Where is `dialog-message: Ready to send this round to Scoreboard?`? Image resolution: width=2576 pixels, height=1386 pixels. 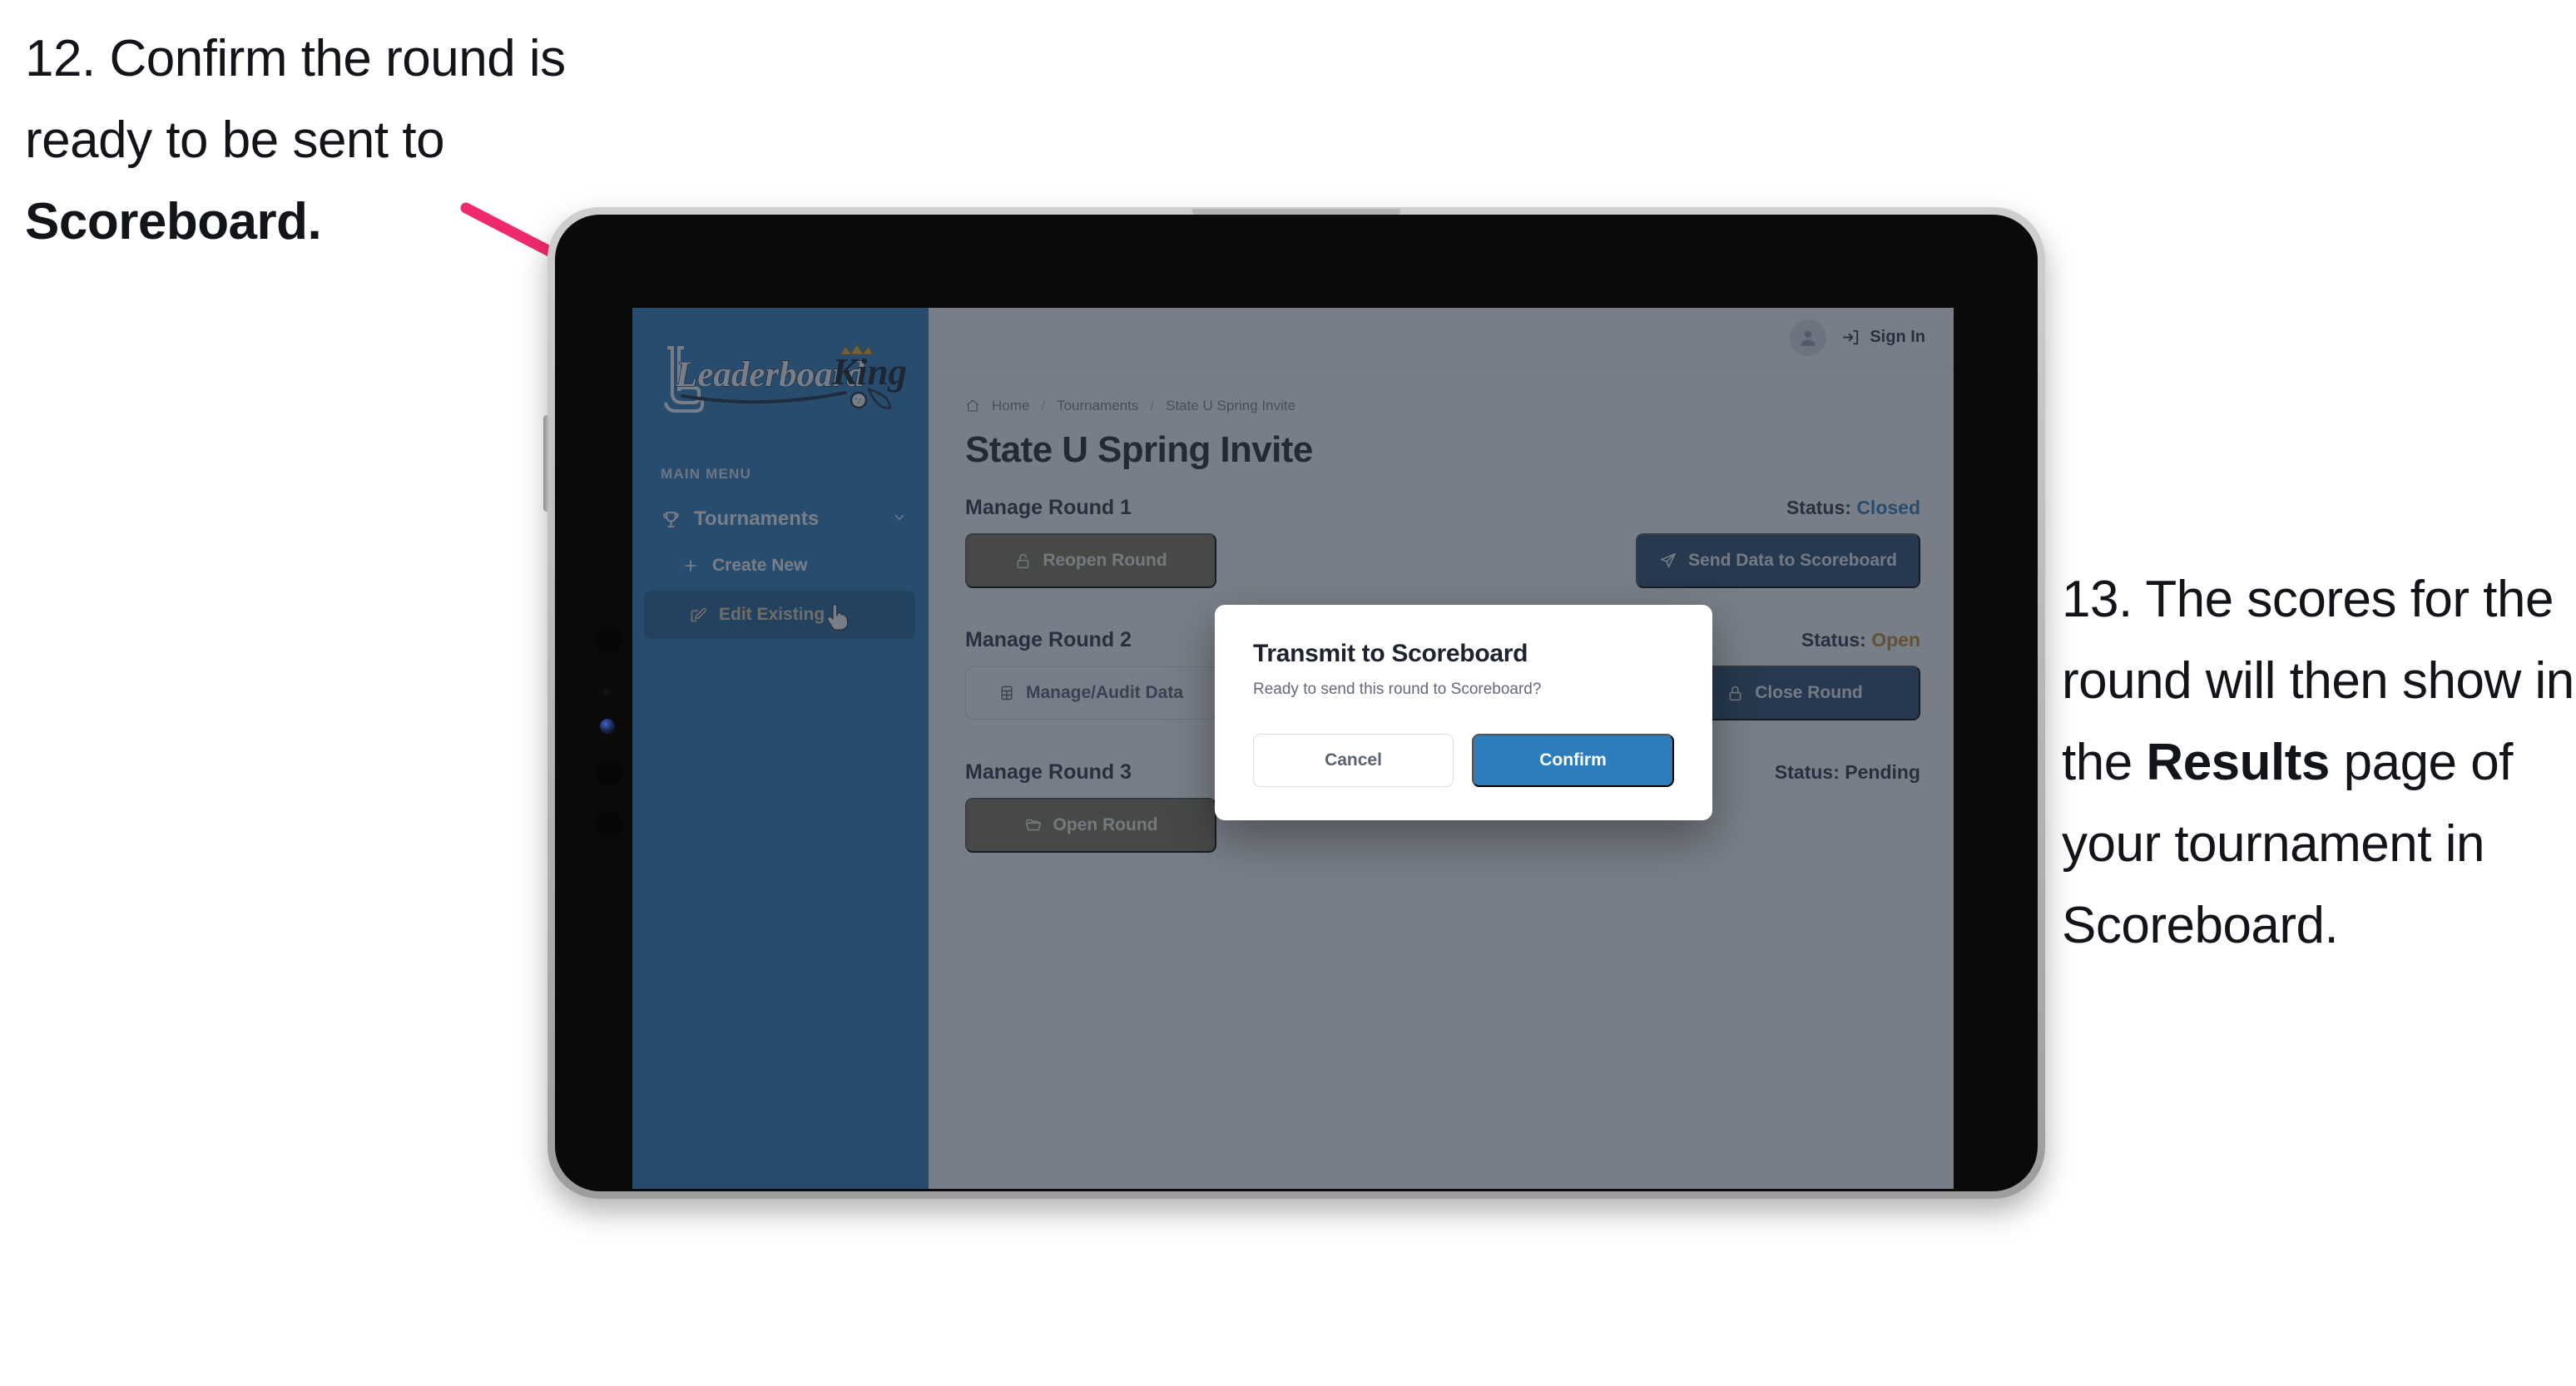
dialog-message: Ready to send this round to Scoreboard? is located at coordinates (1398, 689).